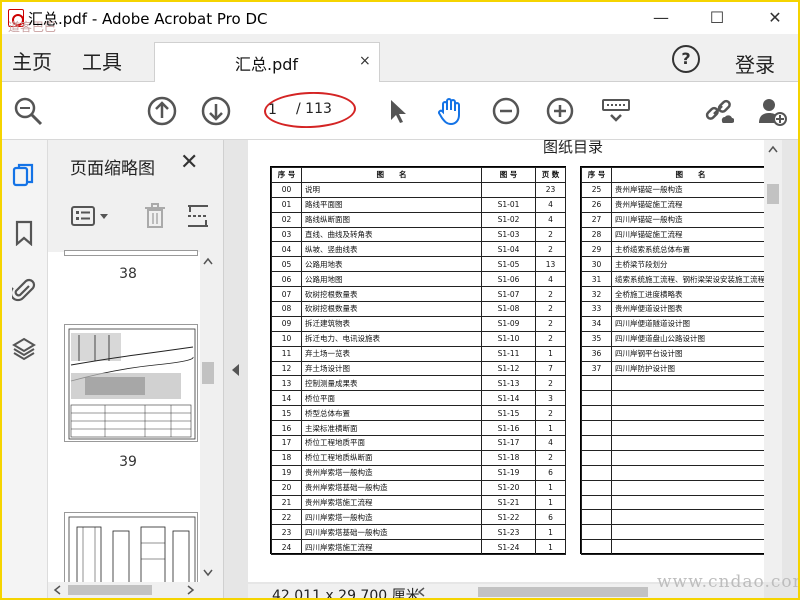 Image resolution: width=800 pixels, height=600 pixels. What do you see at coordinates (24, 349) in the screenshot?
I see `layers-icon` at bounding box center [24, 349].